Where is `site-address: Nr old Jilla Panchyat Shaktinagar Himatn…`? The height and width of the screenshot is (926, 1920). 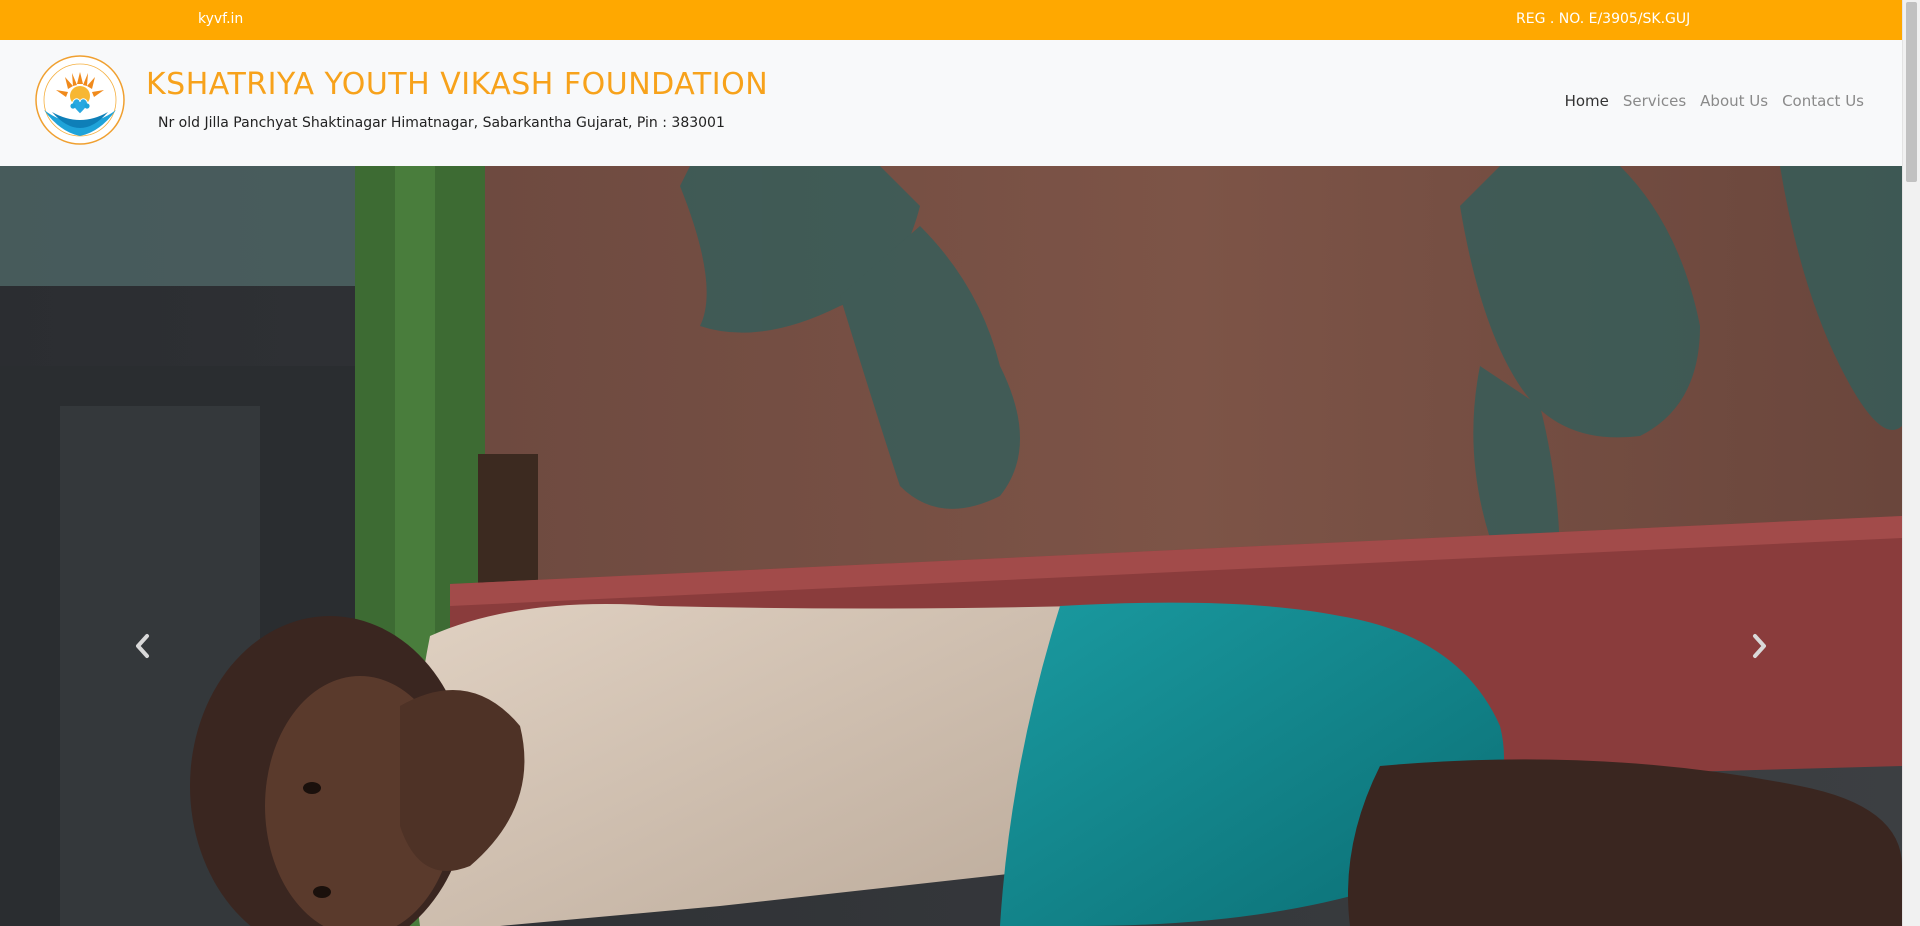
site-address: Nr old Jilla Panchyat Shaktinagar Himatn… is located at coordinates (441, 123).